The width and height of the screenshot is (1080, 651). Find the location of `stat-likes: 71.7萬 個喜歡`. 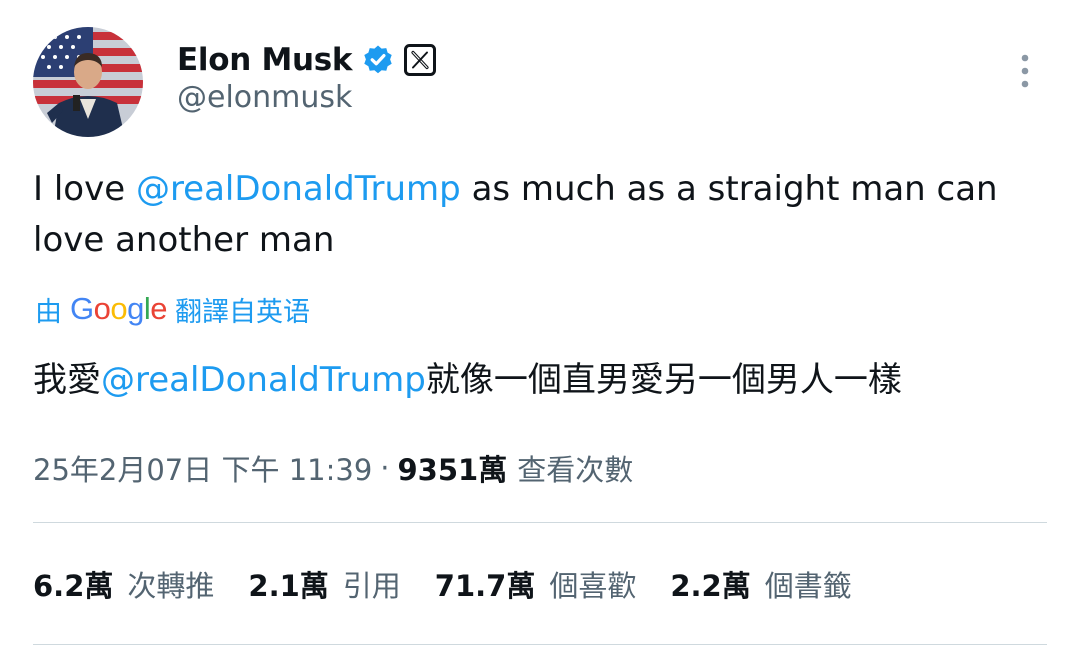

stat-likes: 71.7萬 個喜歡 is located at coordinates (536, 584).